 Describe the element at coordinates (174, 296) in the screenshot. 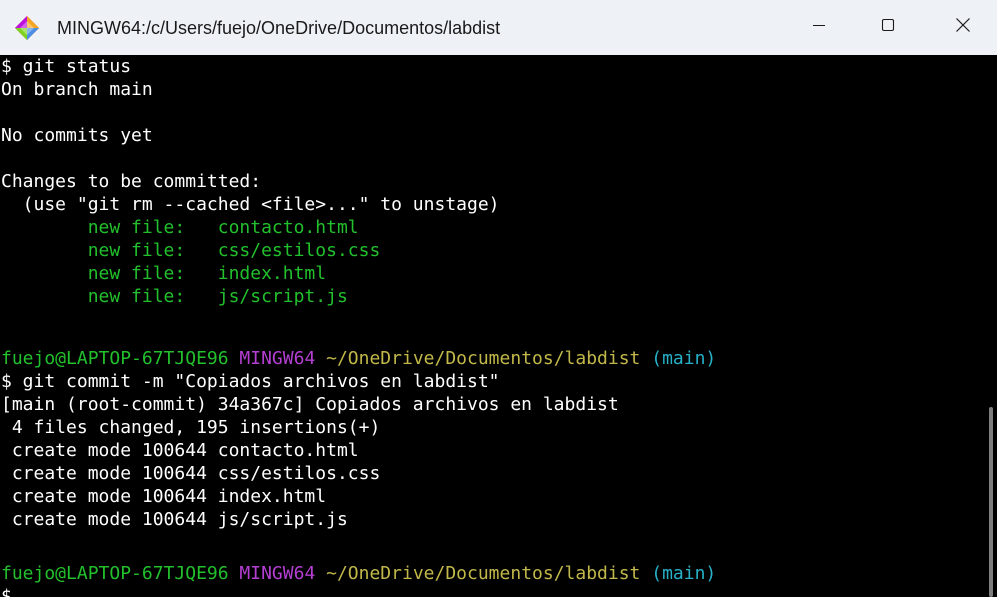

I see `staged-file-line: new file: js/script.js` at that location.